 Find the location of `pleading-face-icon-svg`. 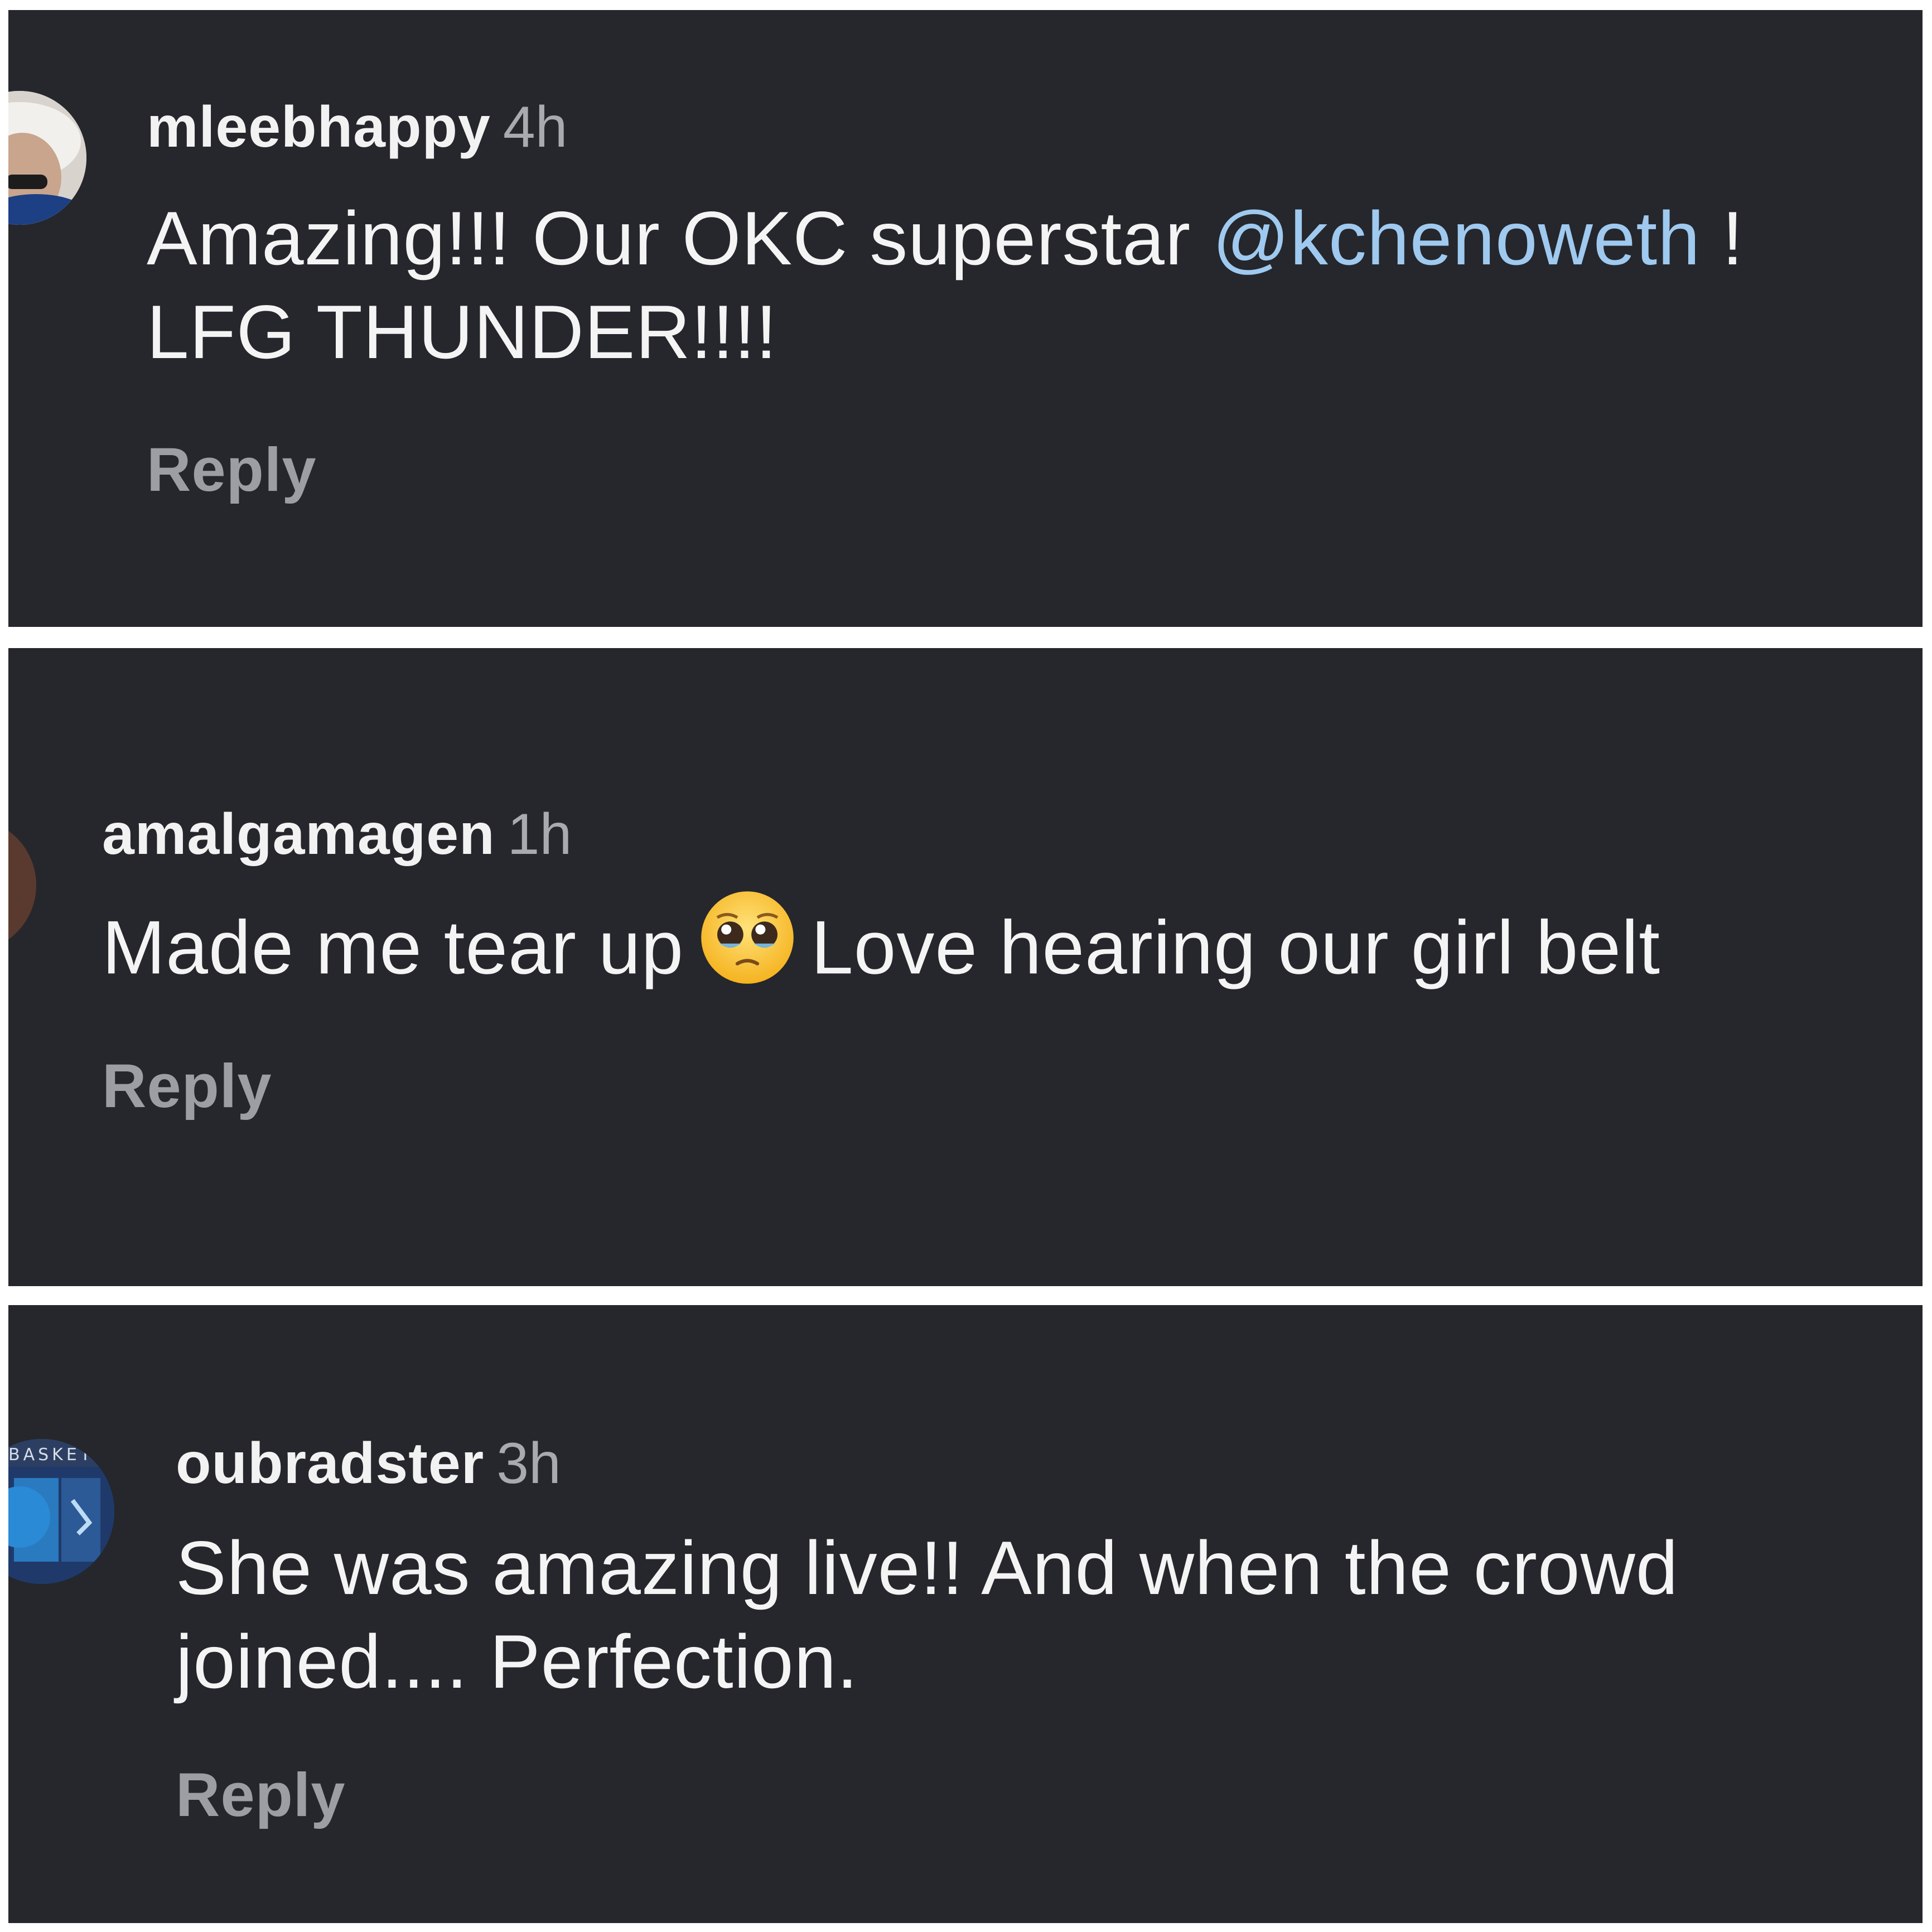

pleading-face-icon-svg is located at coordinates (747, 937).